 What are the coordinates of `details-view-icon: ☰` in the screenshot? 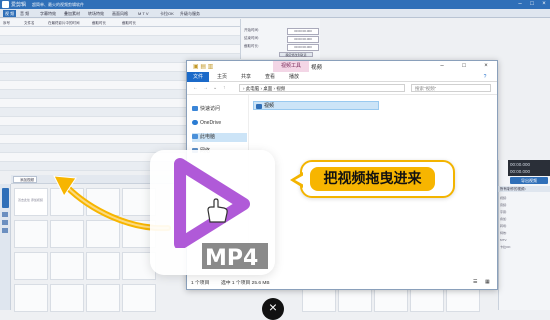 It's located at (475, 282).